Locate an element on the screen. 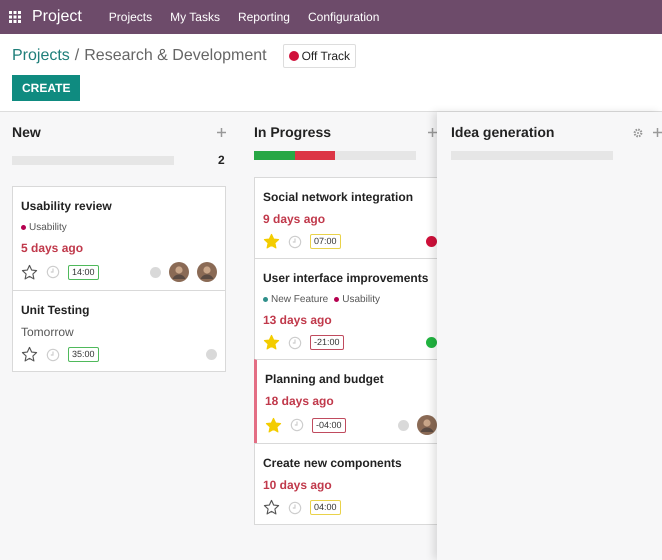 The width and height of the screenshot is (662, 560). apps-menu-icon is located at coordinates (15, 17).